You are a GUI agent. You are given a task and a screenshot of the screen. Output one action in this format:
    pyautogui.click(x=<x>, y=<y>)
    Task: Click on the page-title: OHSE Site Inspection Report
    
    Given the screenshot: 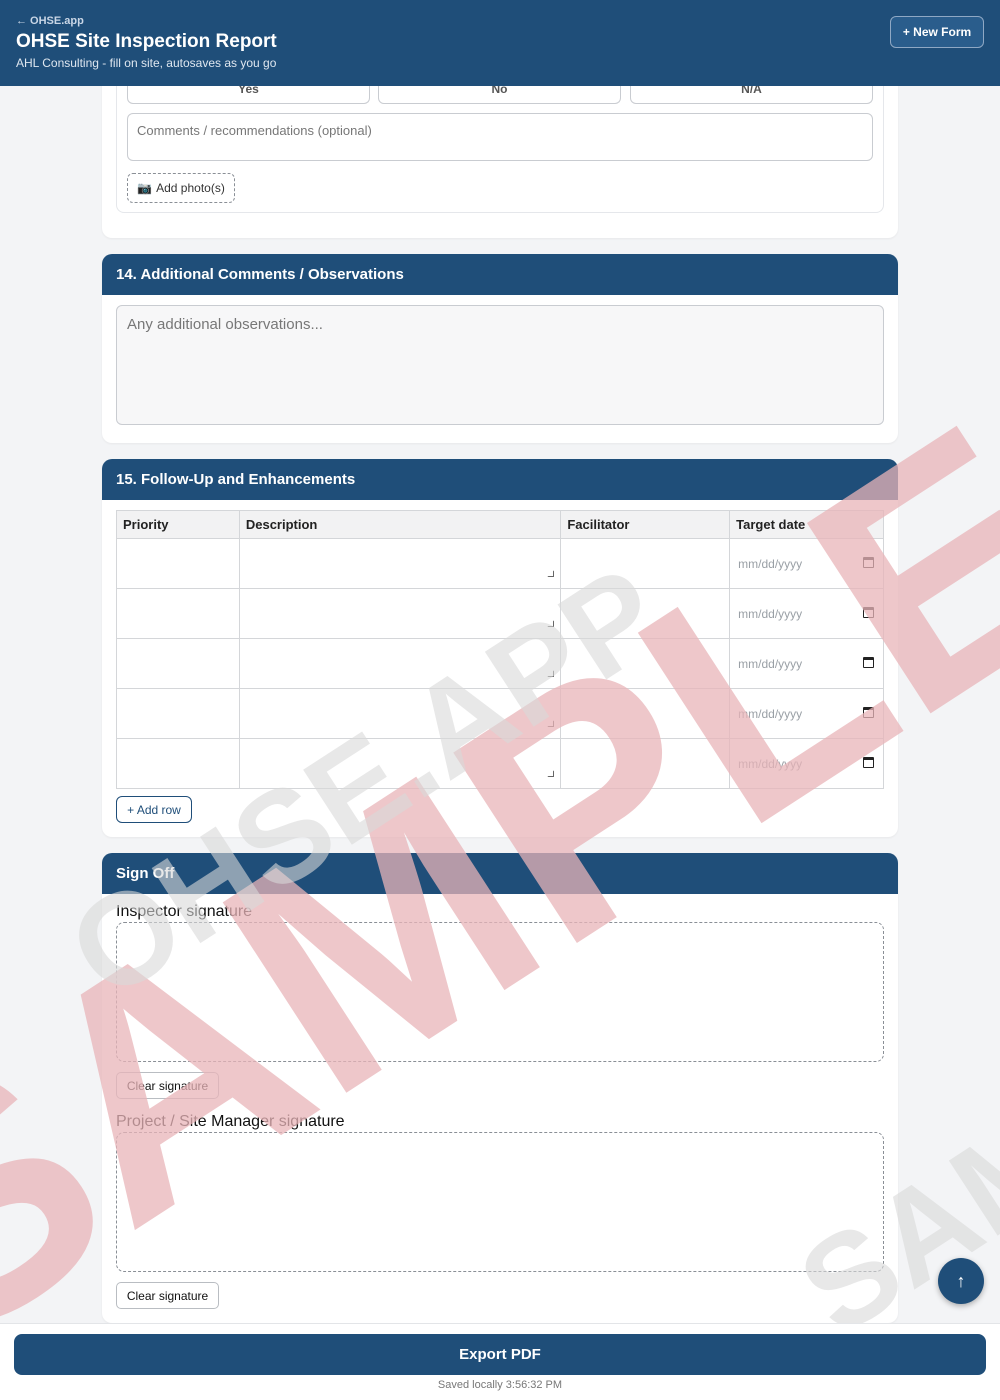 What is the action you would take?
    pyautogui.click(x=146, y=41)
    